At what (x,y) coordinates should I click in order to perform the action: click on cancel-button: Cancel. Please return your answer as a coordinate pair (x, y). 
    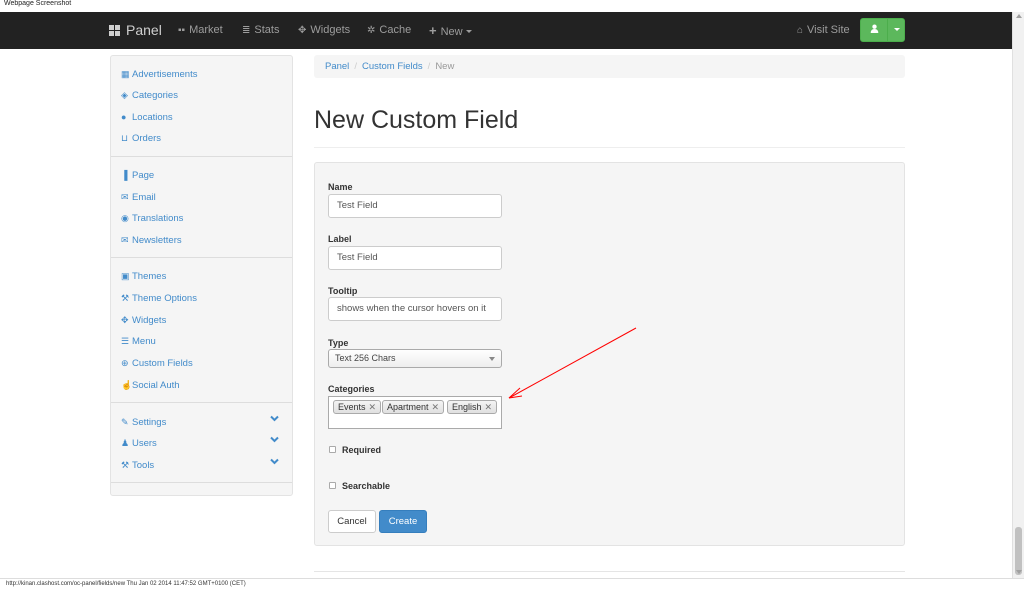
    Looking at the image, I should click on (352, 521).